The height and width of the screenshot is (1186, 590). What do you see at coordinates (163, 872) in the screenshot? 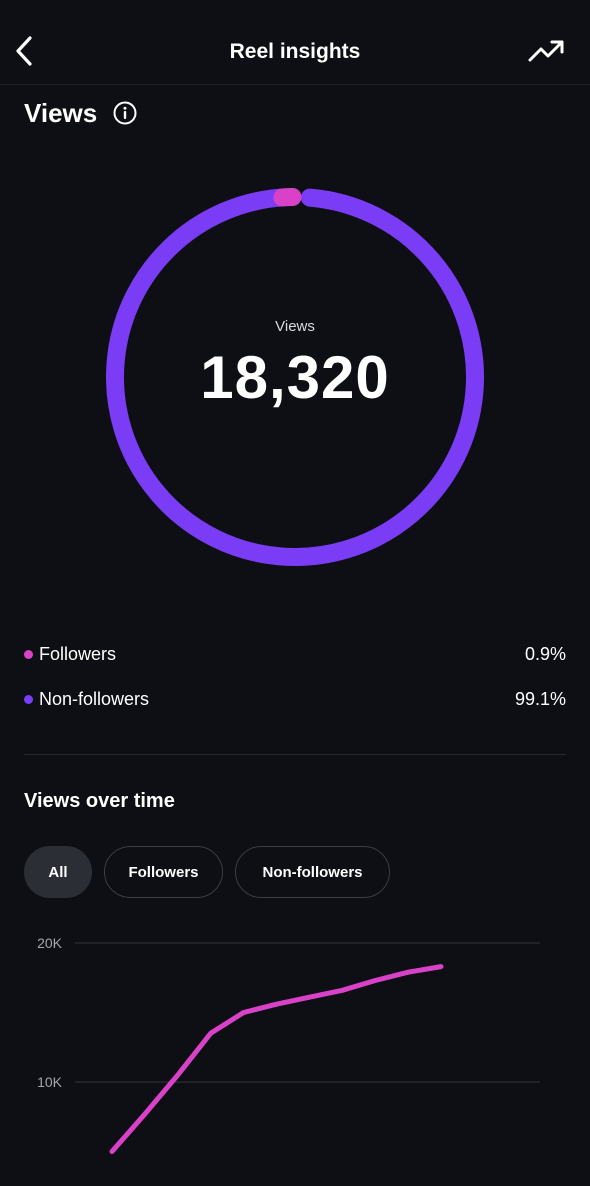
I see `filter-chip-followers: Followers` at bounding box center [163, 872].